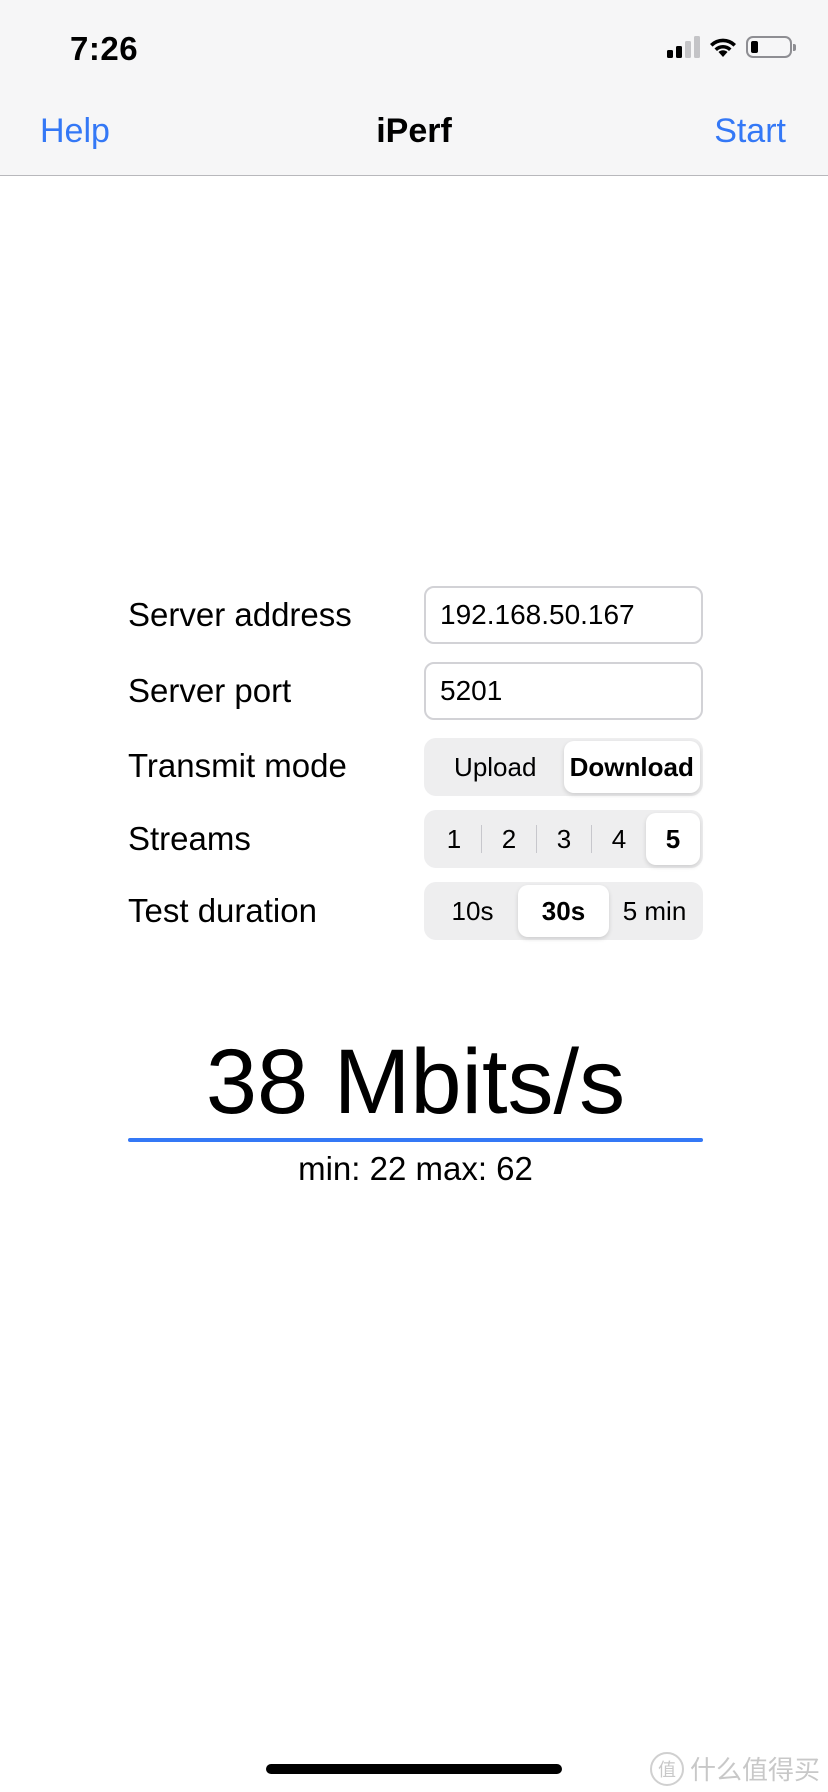 Image resolution: width=828 pixels, height=1792 pixels. I want to click on signal-icon, so click(683, 47).